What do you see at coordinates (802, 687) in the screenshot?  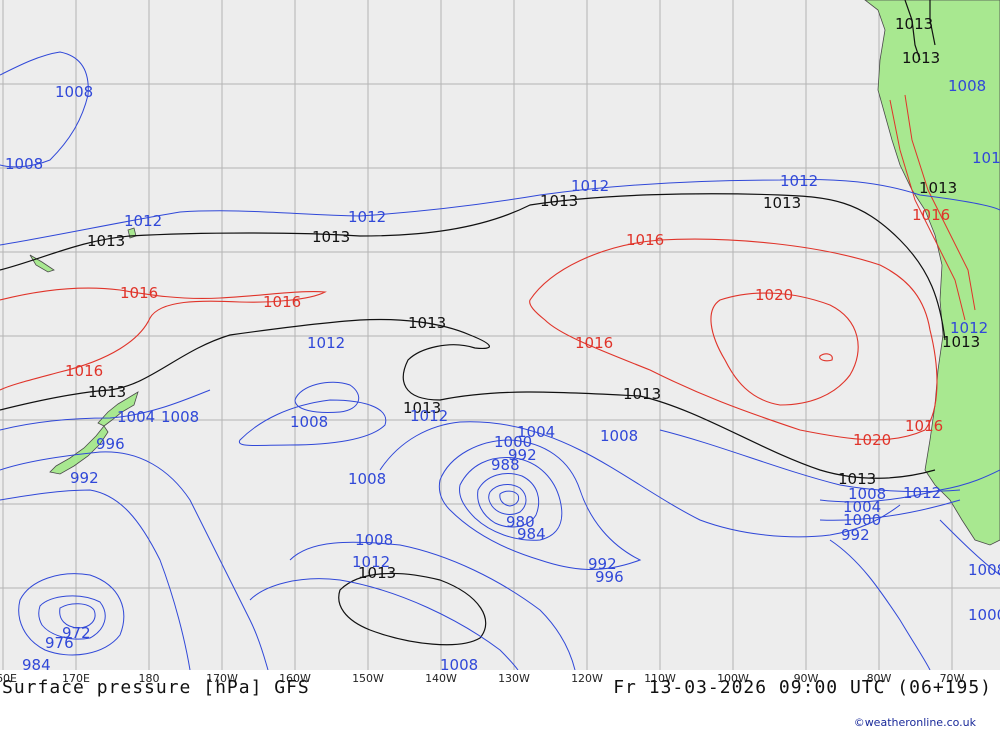 I see `valid-datetime: Fr 13-03-2026 09:00 UTC (06+195)` at bounding box center [802, 687].